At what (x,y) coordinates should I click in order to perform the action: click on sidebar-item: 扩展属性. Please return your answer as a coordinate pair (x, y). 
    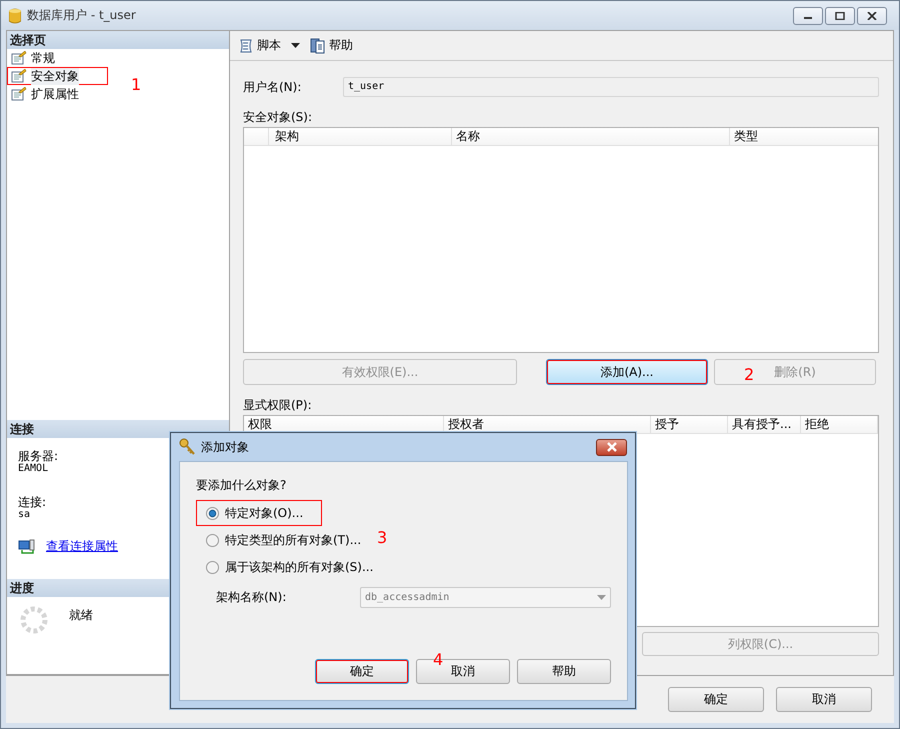
    Looking at the image, I should click on (57, 94).